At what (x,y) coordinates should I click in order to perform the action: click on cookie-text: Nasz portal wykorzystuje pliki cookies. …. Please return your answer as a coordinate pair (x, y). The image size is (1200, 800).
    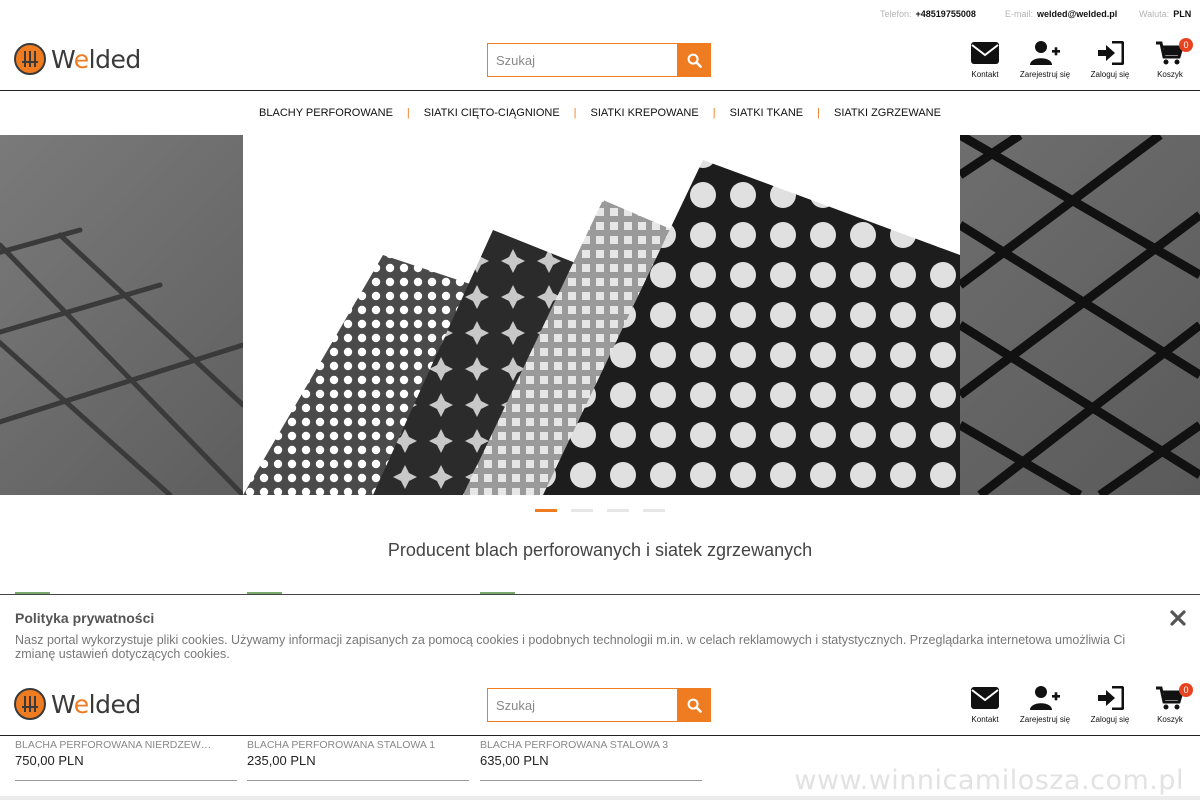
    Looking at the image, I should click on (570, 647).